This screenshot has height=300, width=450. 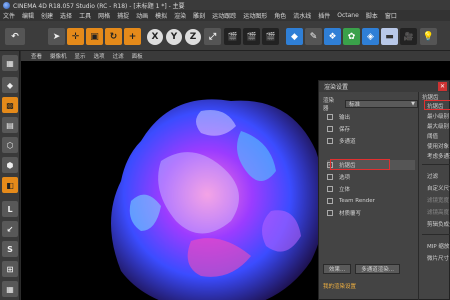 I want to click on axis-mode-icon: L, so click(x=10, y=209).